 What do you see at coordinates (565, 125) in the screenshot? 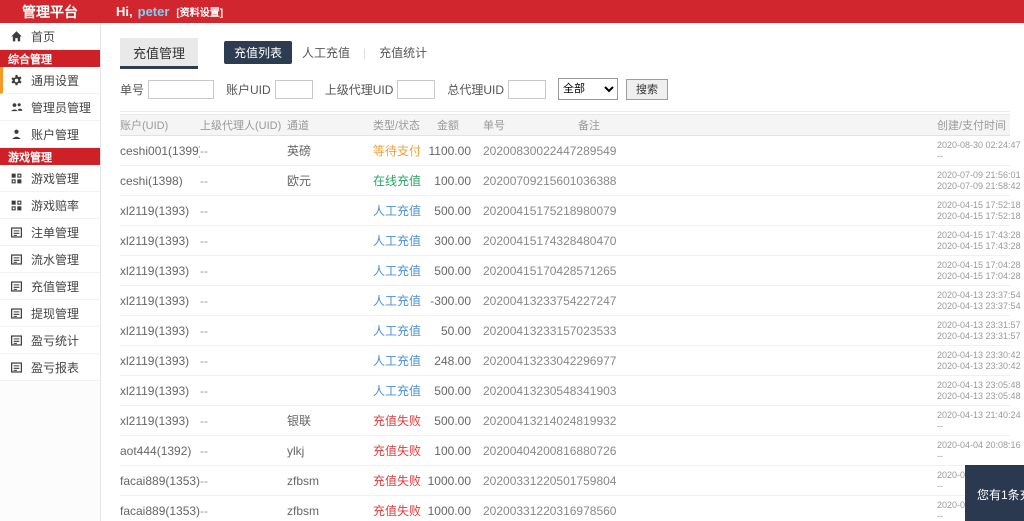
I see `table-header-row: 账户(UID) 上级代理人(UID) 通道 类型/状态 金额 单号 备注 创建/支付时间` at bounding box center [565, 125].